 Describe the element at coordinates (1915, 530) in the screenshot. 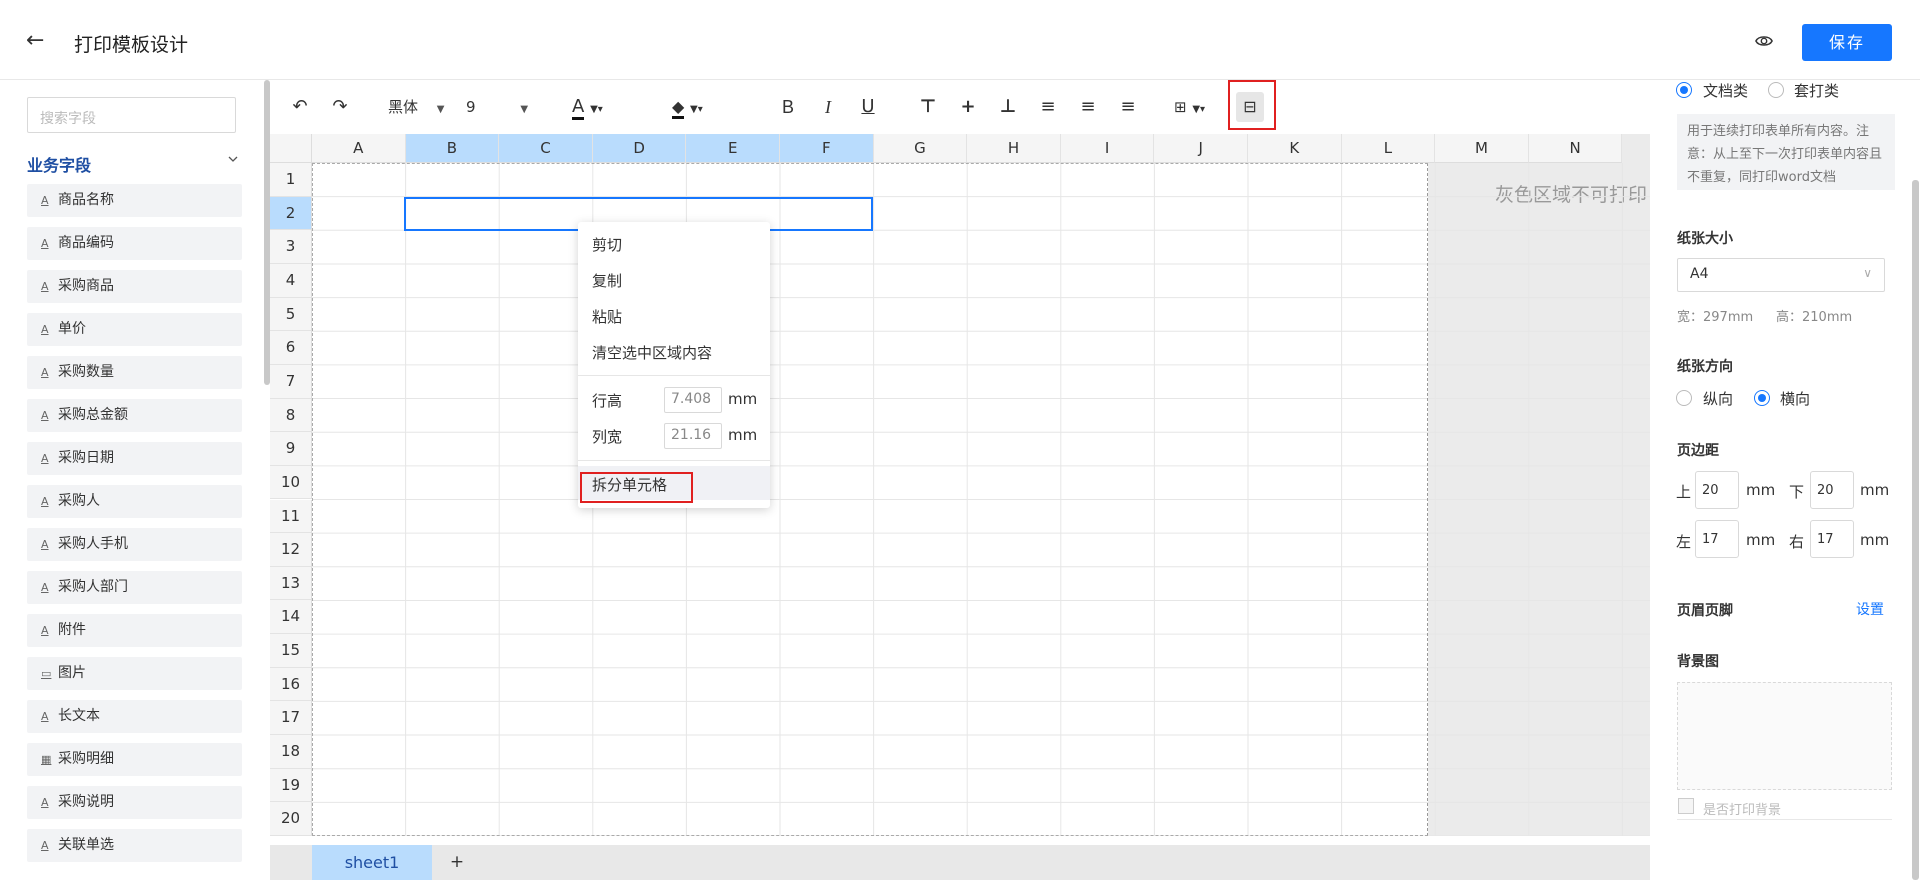

I see `right-scrollbar` at that location.